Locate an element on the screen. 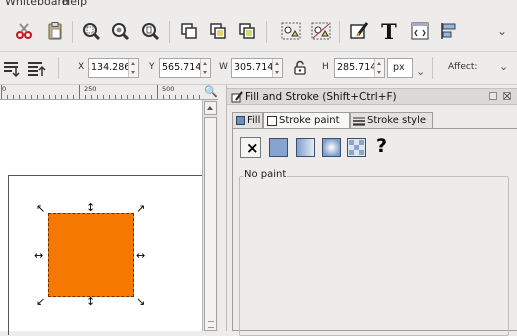  xml-editor-icon is located at coordinates (420, 31).